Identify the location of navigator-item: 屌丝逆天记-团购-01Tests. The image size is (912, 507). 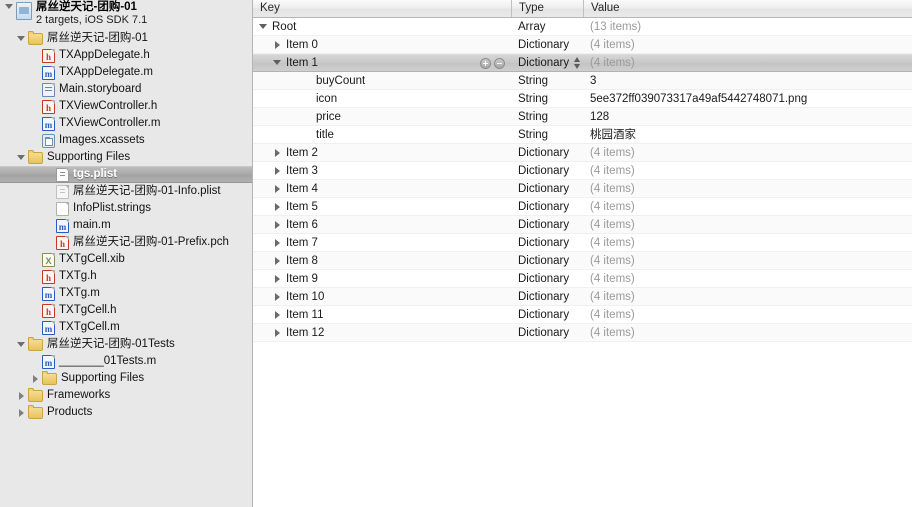
(126, 344).